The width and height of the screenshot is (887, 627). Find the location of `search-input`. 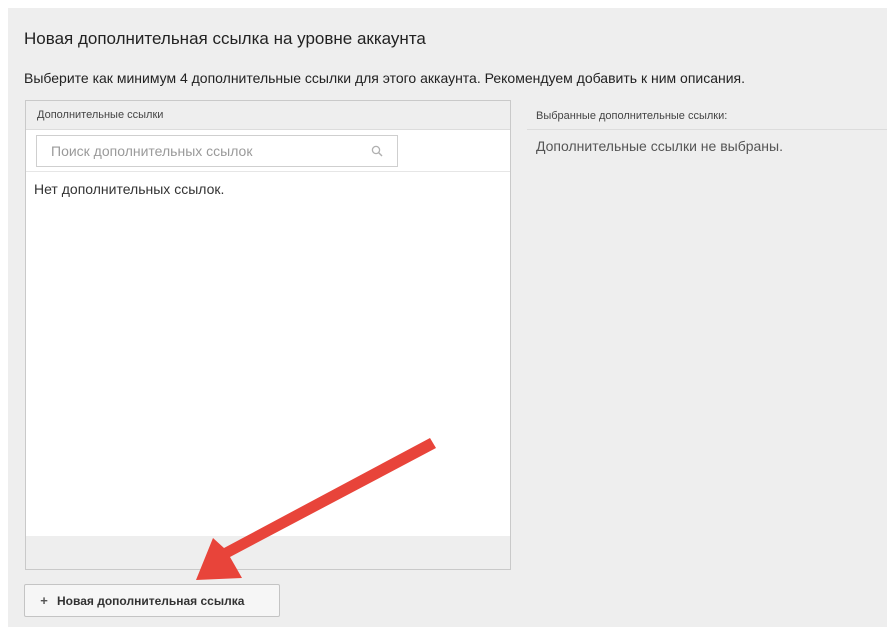

search-input is located at coordinates (217, 151).